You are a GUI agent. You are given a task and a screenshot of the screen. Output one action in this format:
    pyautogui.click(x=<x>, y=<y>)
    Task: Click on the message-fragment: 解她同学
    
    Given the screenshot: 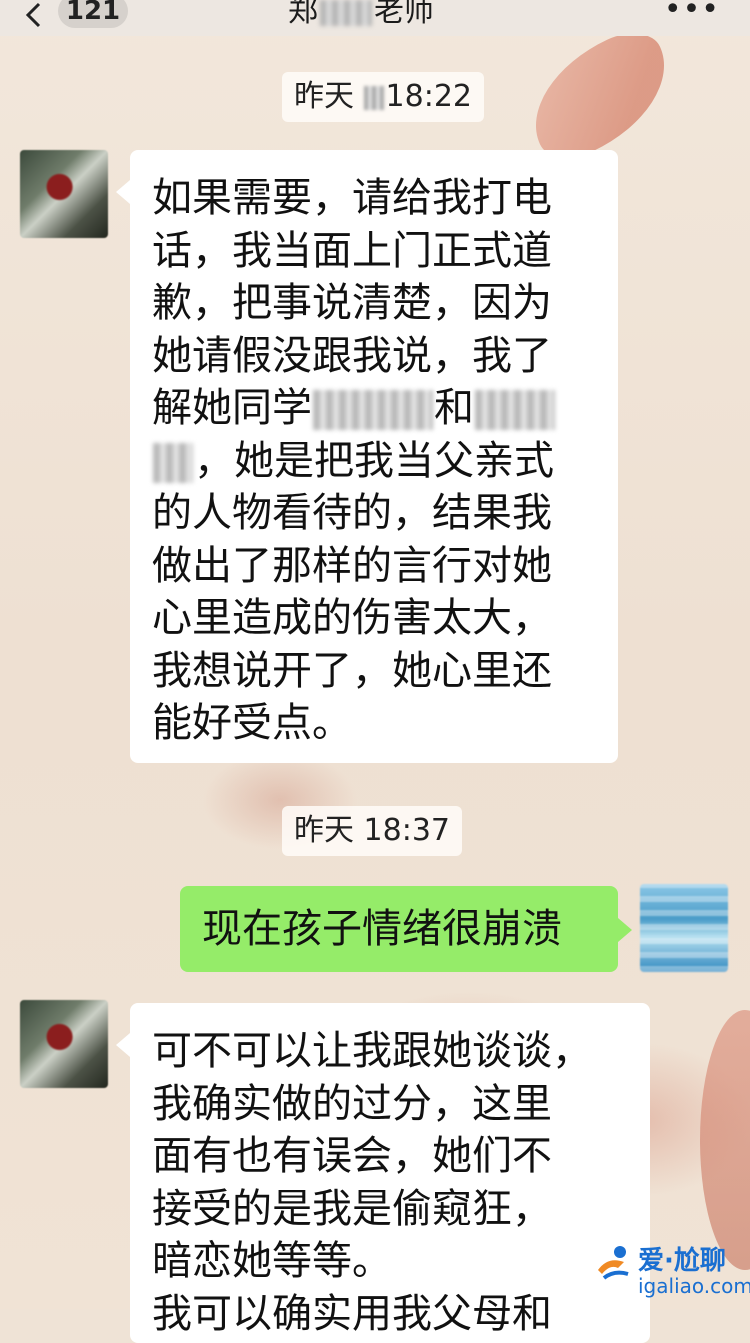 What is the action you would take?
    pyautogui.click(x=232, y=408)
    